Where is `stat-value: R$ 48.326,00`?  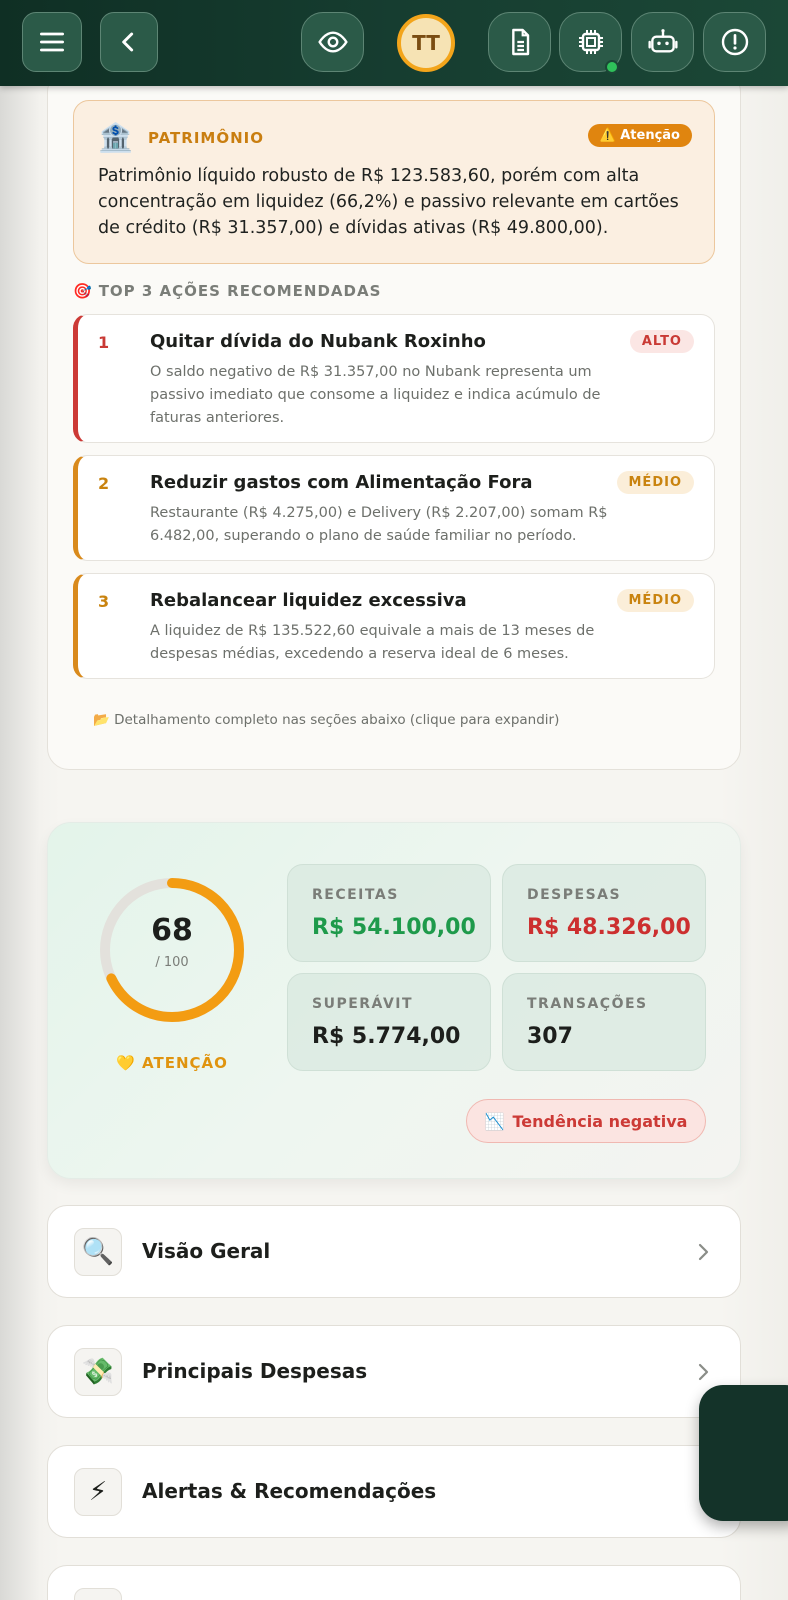 stat-value: R$ 48.326,00 is located at coordinates (609, 927).